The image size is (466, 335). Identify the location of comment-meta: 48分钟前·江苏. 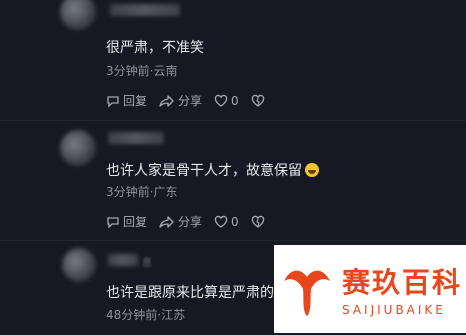
(146, 315).